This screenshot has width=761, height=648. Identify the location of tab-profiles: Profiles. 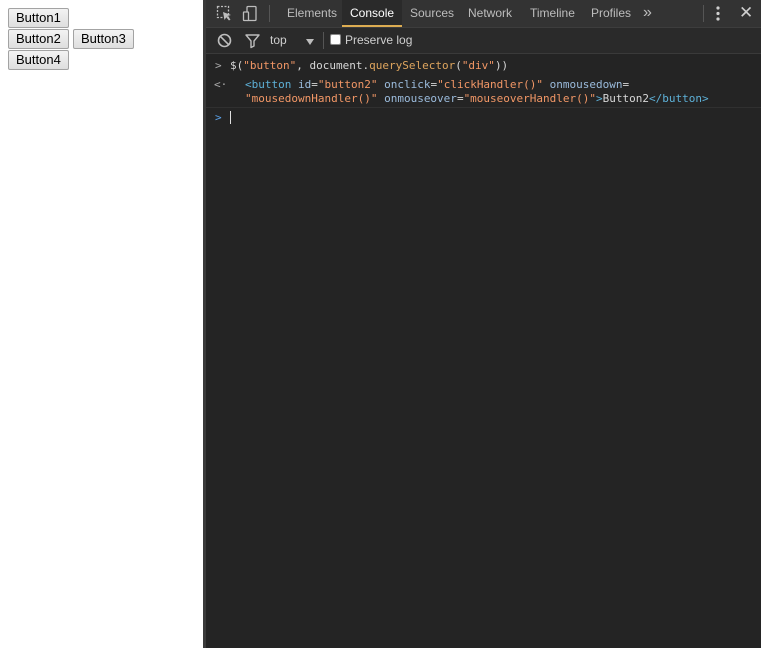
(611, 13).